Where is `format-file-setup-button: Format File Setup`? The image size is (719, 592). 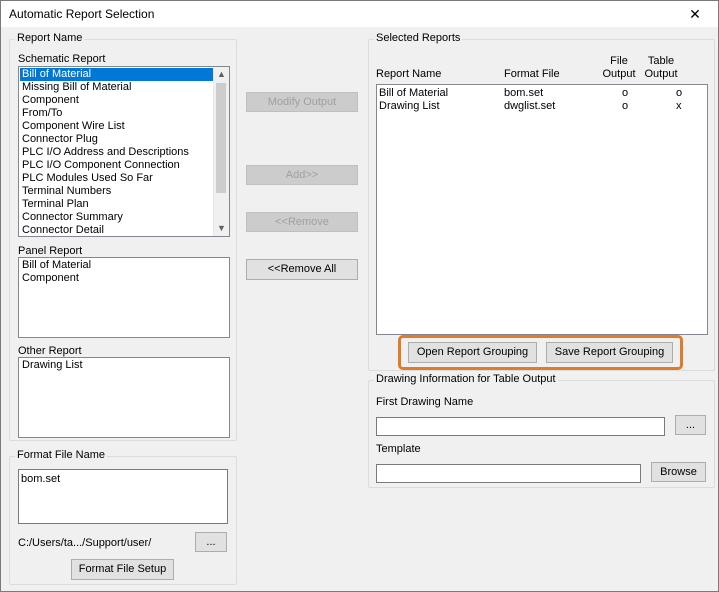
format-file-setup-button: Format File Setup is located at coordinates (122, 569).